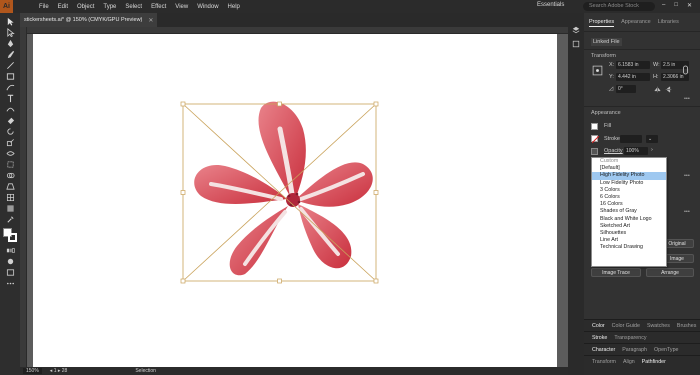 The image size is (700, 375). I want to click on search-stock-input: Search Adobe Stock, so click(619, 6).